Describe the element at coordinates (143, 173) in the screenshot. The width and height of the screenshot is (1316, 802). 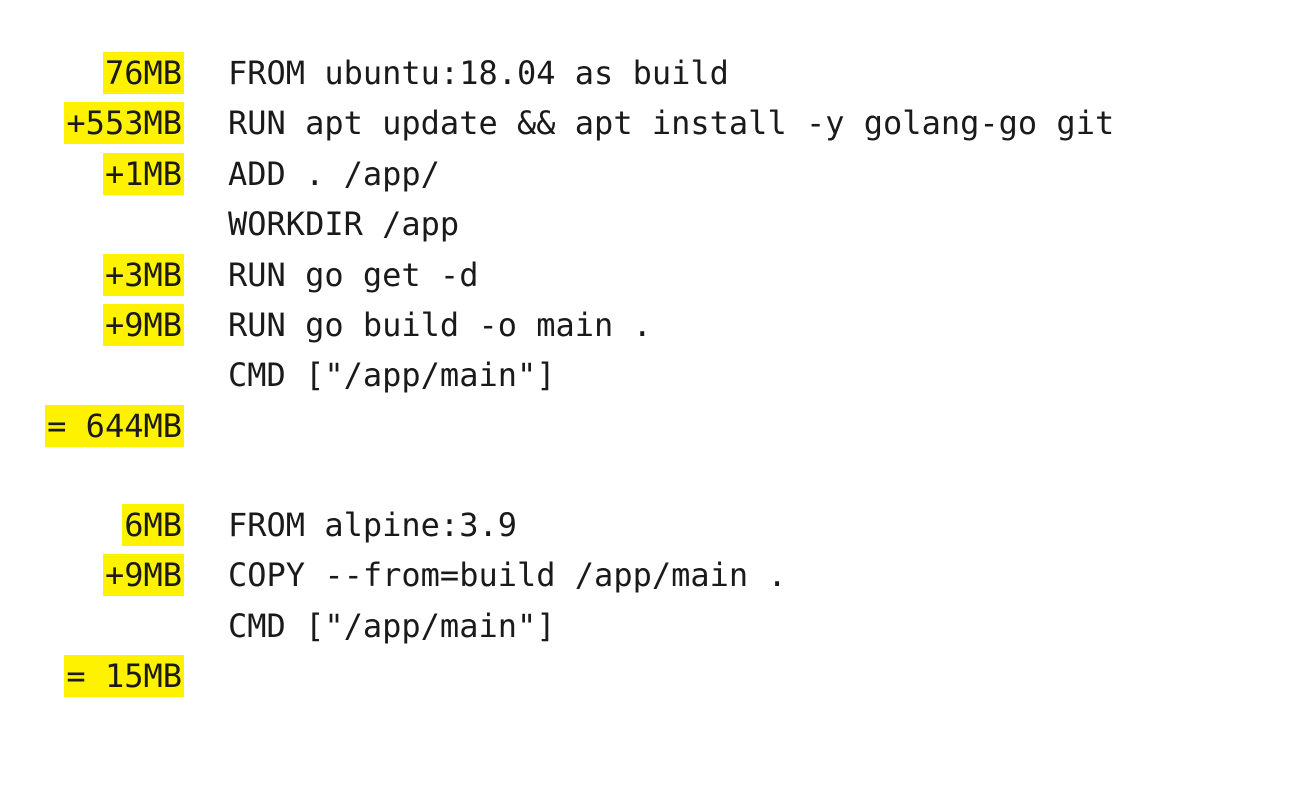
I see `layer-size-badge: +1MB` at that location.